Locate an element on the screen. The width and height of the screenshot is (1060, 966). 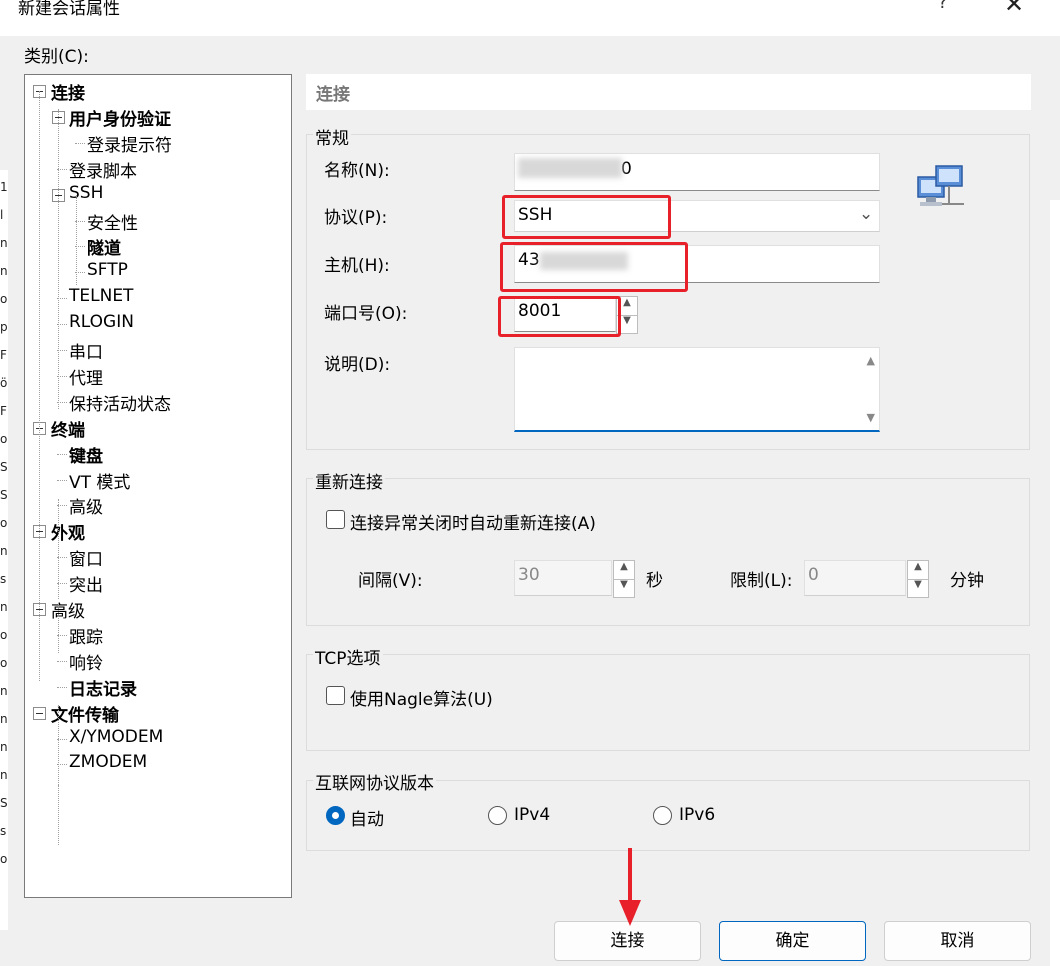
protocol-highlight is located at coordinates (586, 217).